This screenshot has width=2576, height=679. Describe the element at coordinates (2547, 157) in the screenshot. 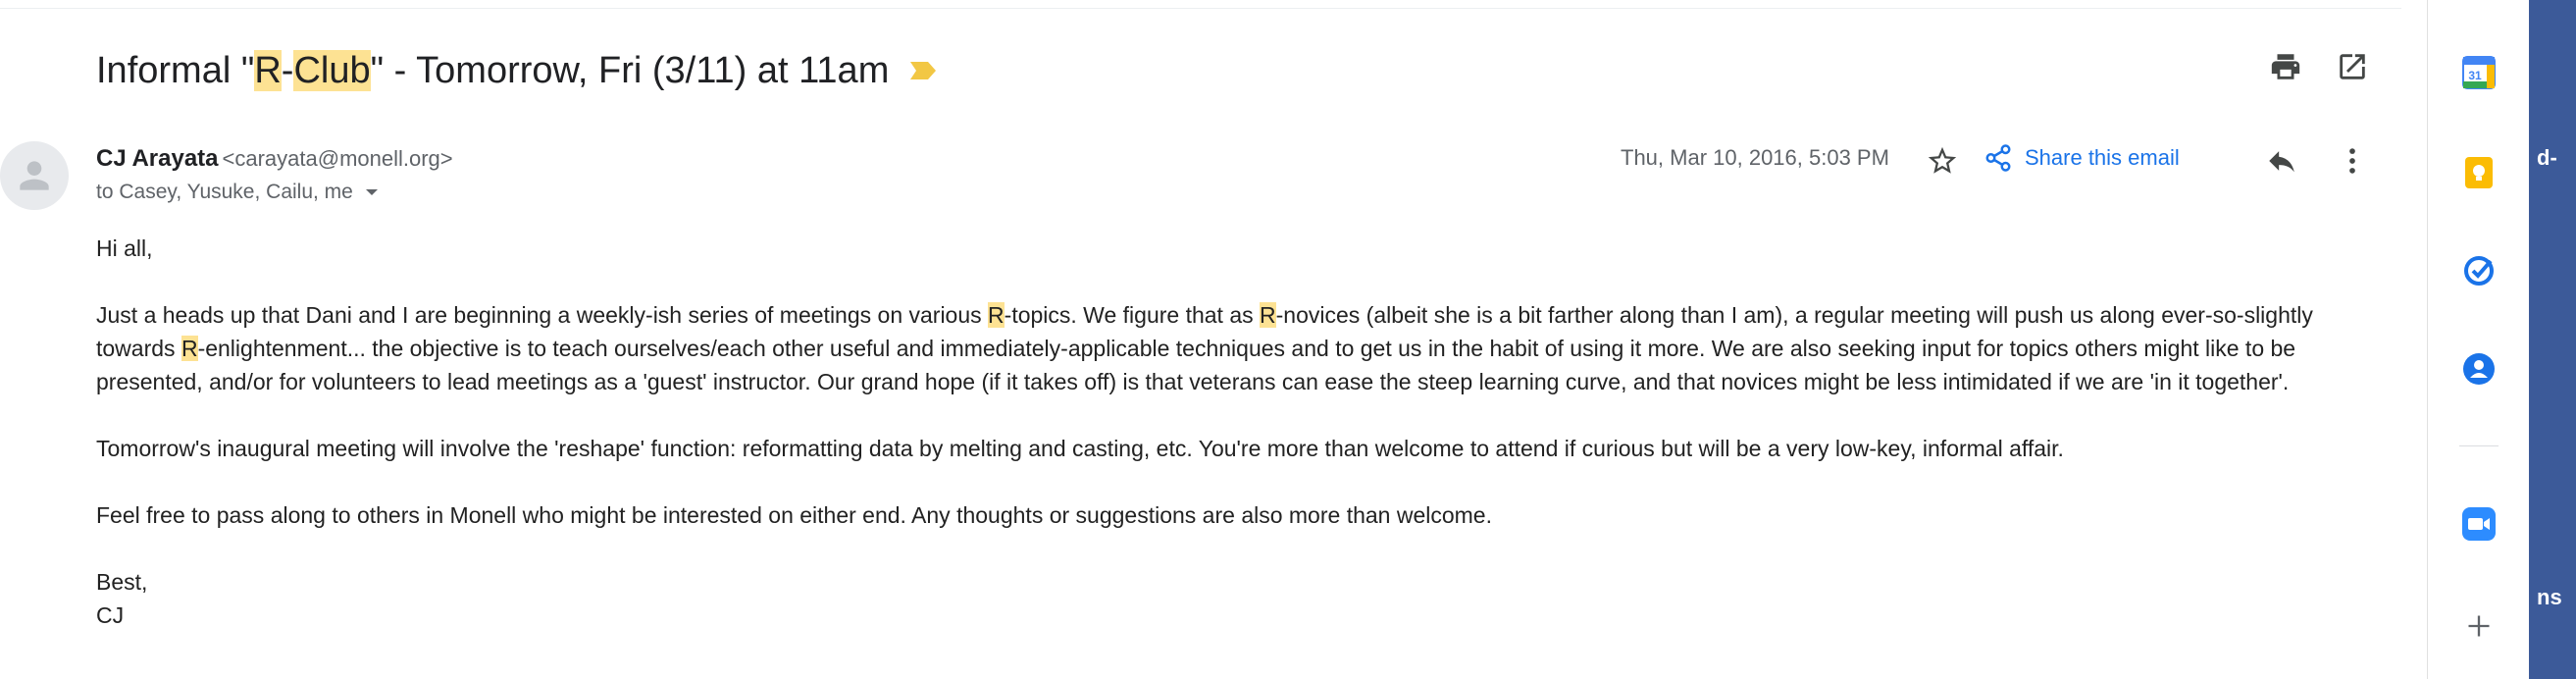

I see `edge-text: d-` at that location.